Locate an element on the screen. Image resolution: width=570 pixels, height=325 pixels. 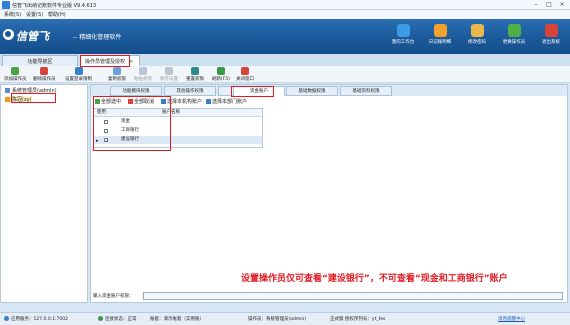
delete-operator-button: 删除操作员 is located at coordinates (44, 74).